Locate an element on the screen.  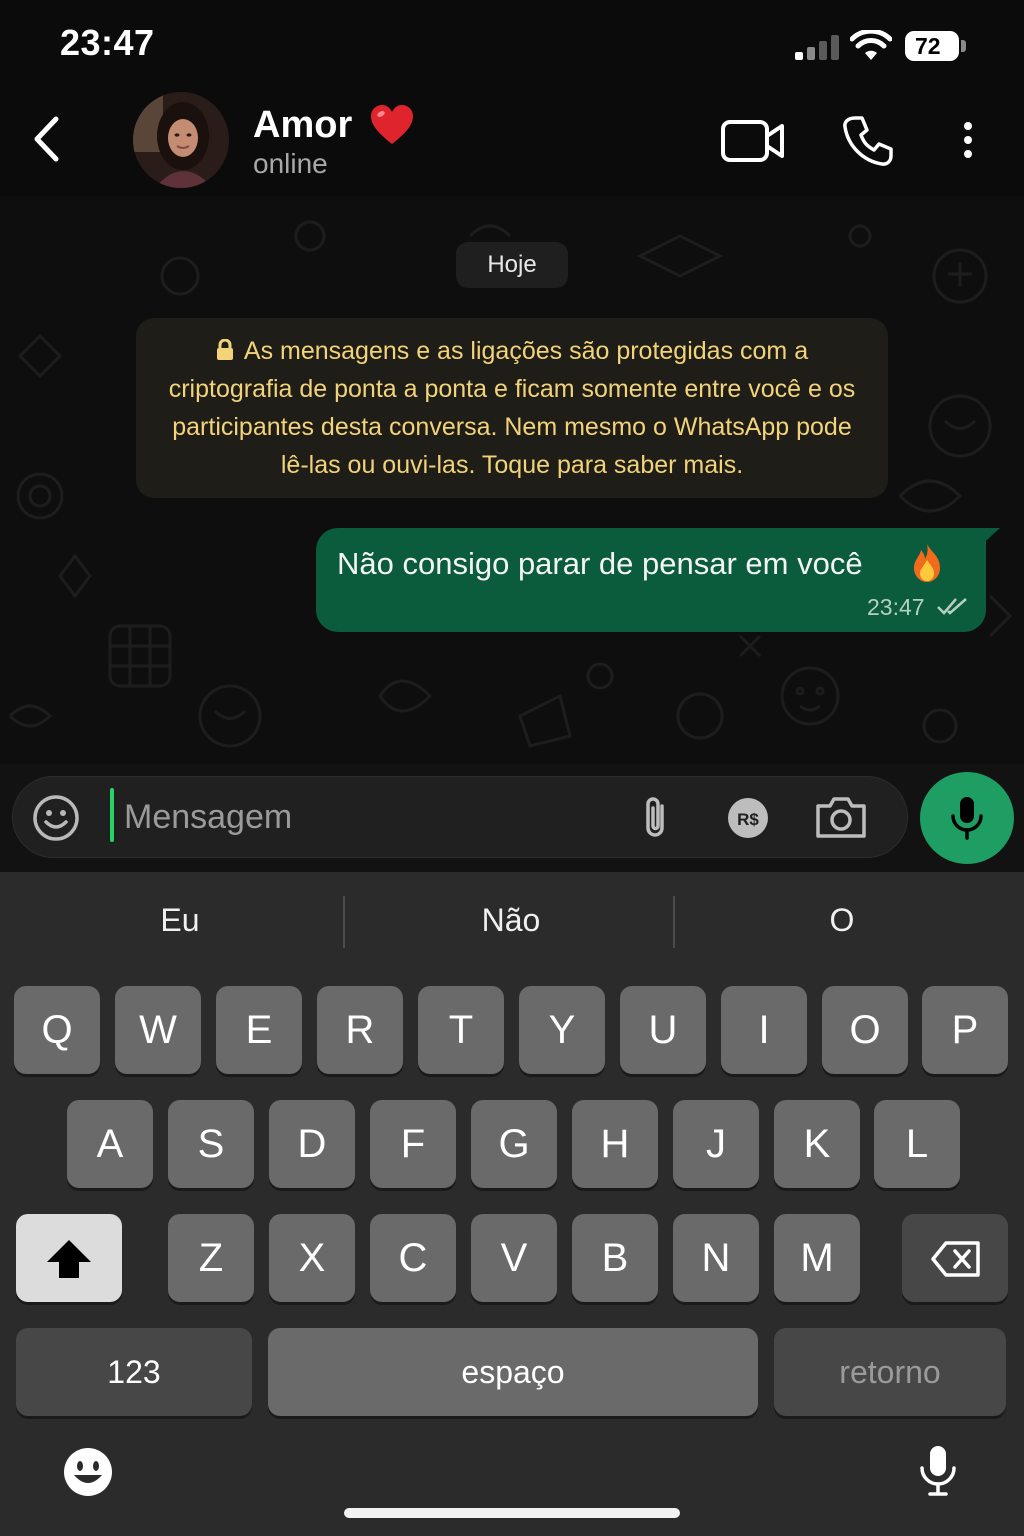
lock-icon is located at coordinates (224, 349).